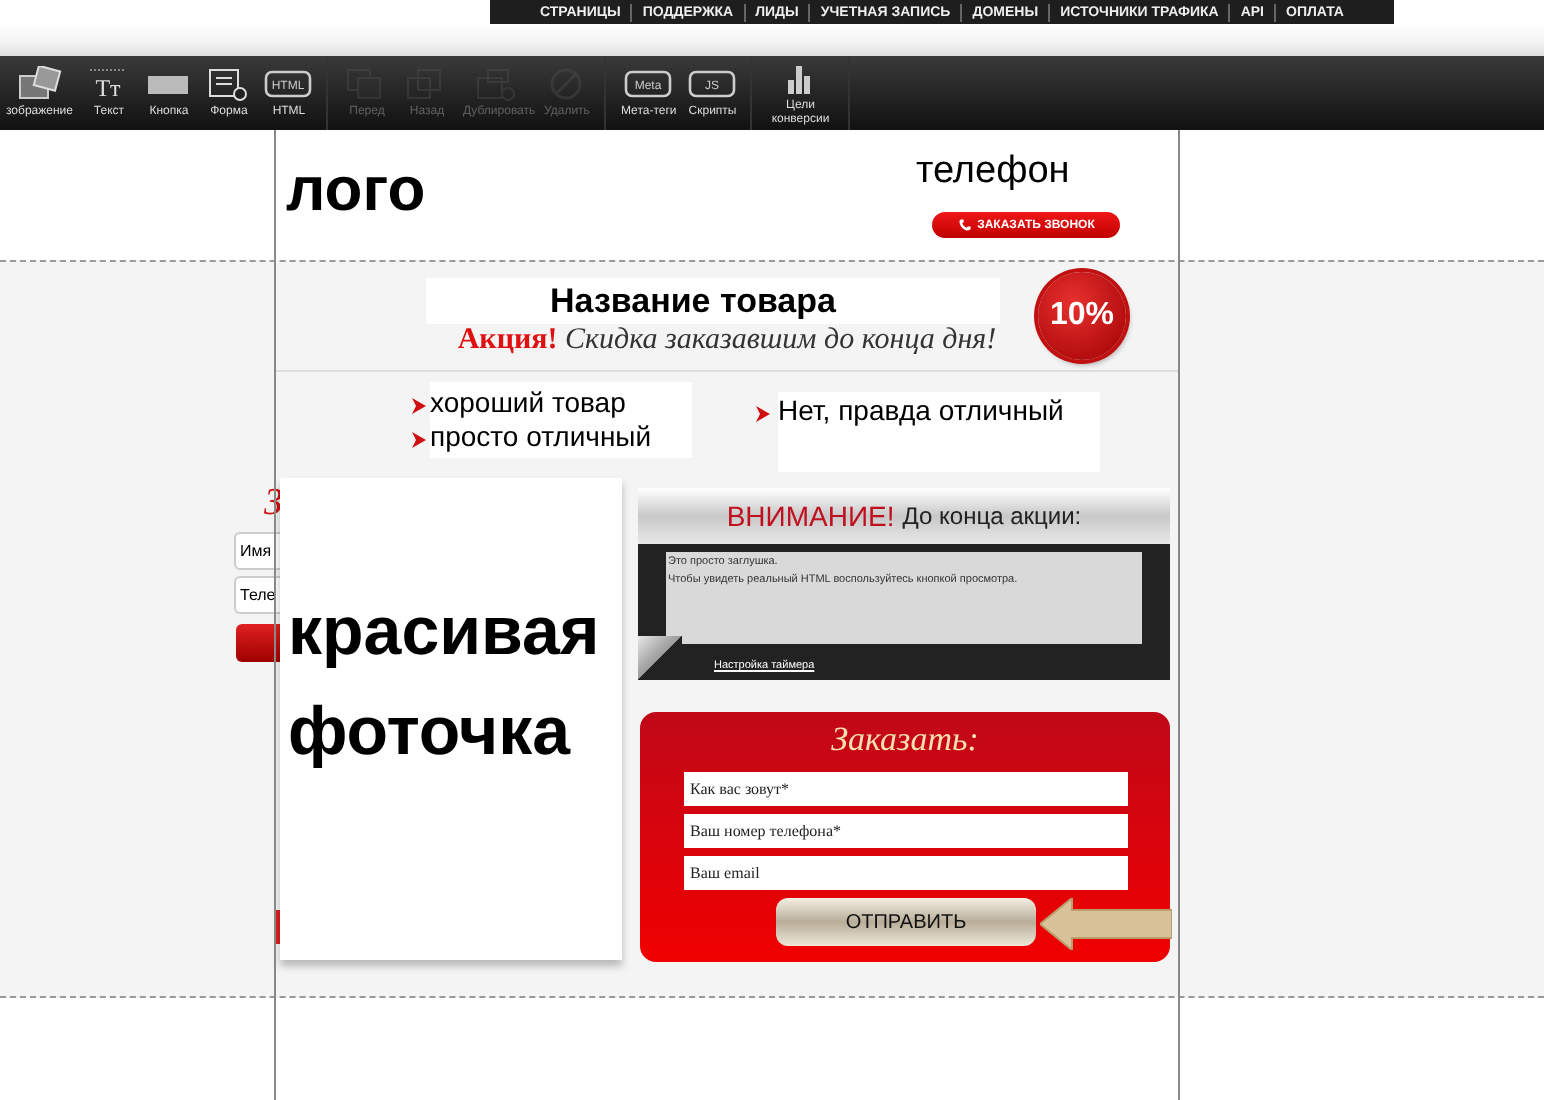 Image resolution: width=1544 pixels, height=1100 pixels. What do you see at coordinates (228, 84) in the screenshot?
I see `form-icon` at bounding box center [228, 84].